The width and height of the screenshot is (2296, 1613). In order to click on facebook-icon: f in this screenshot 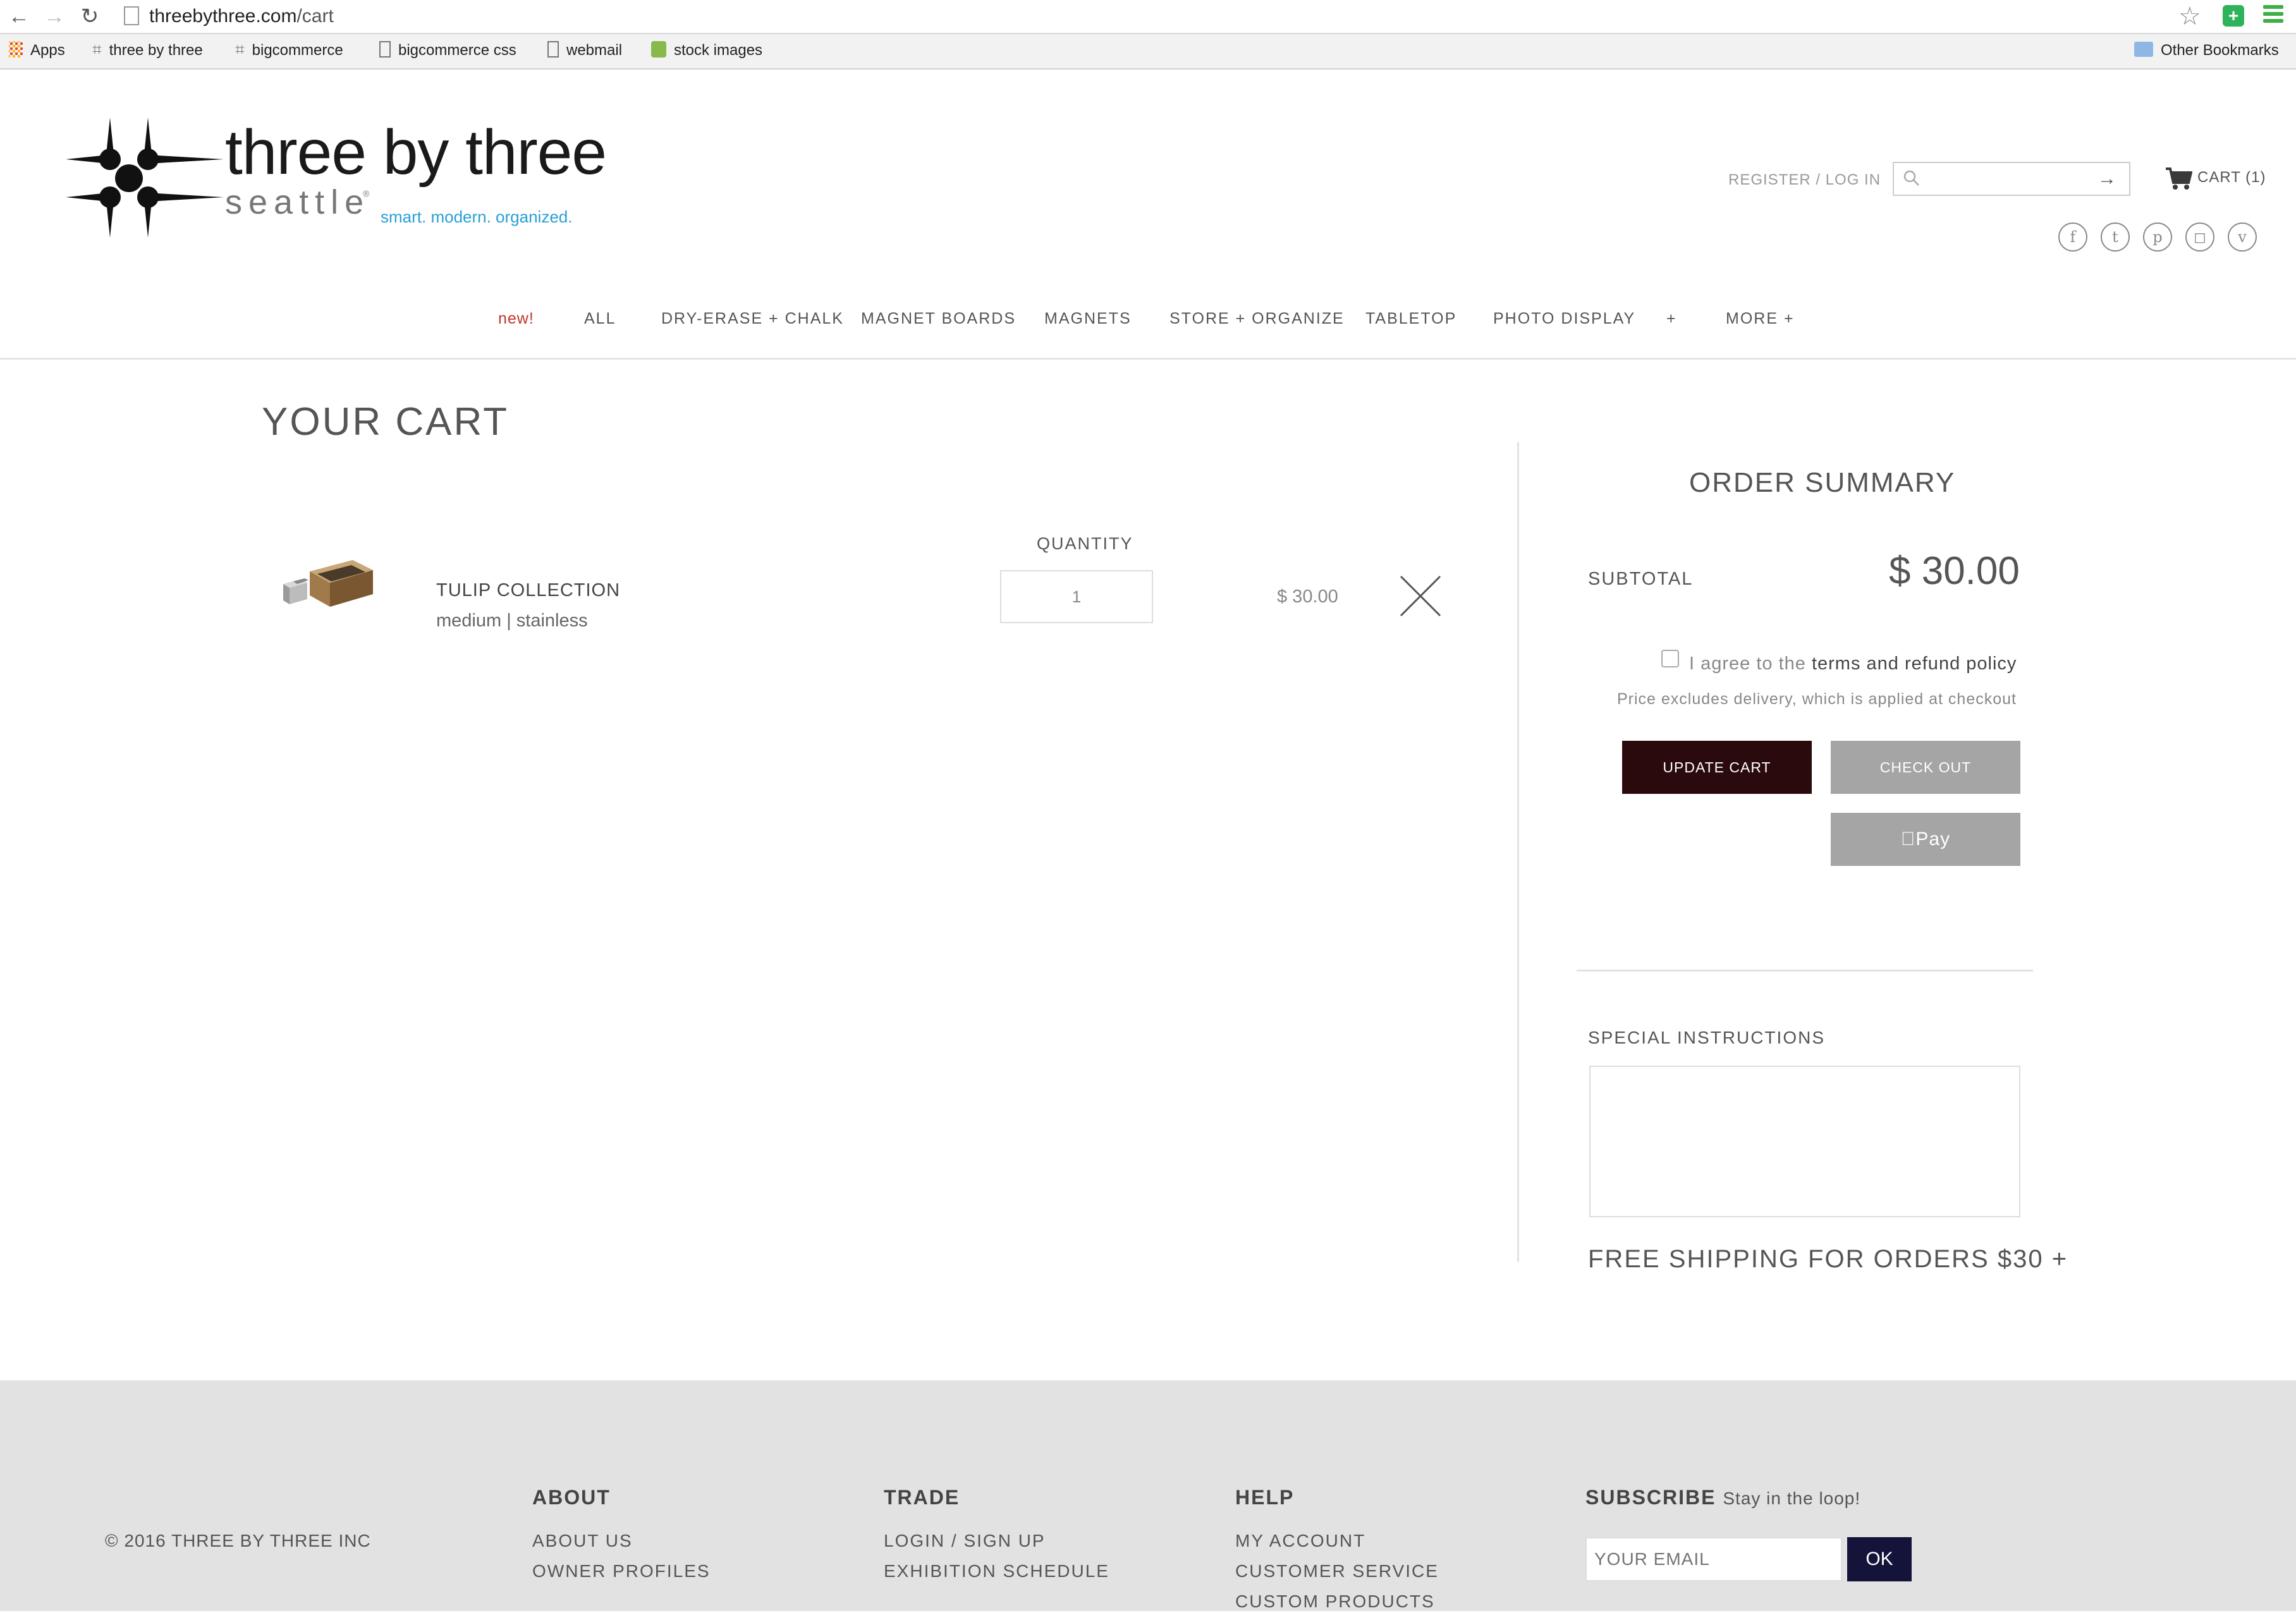, I will do `click(2073, 237)`.